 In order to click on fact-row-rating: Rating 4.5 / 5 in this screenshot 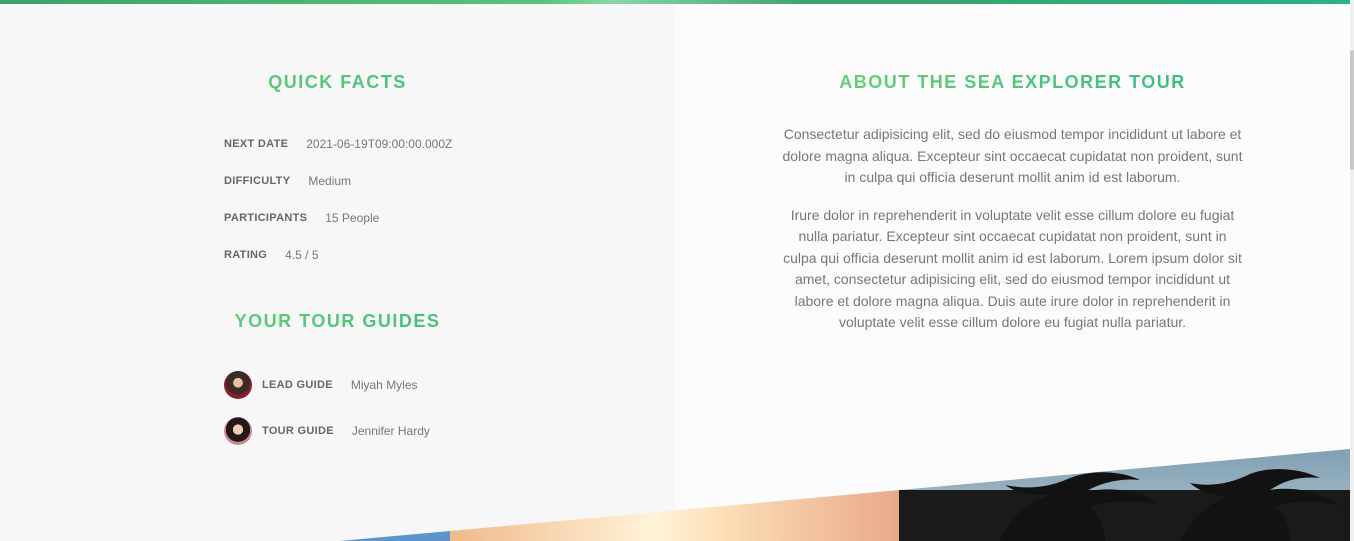, I will do `click(338, 254)`.